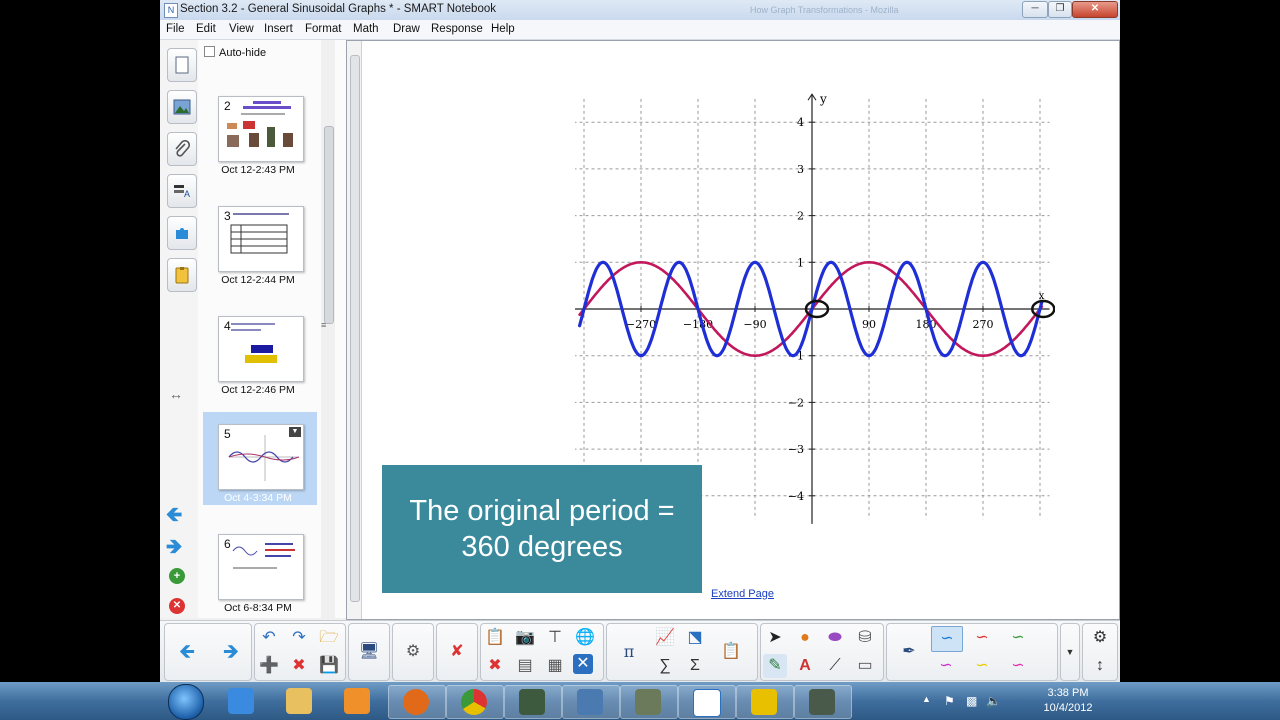 This screenshot has height=720, width=1280. I want to click on menu-format: Format, so click(323, 29).